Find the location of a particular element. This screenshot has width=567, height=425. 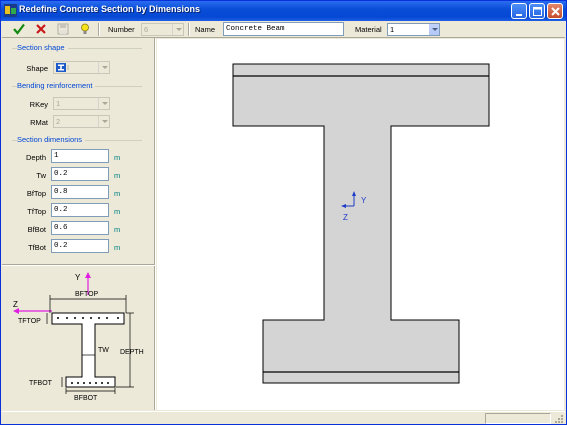

lightbulb-icon is located at coordinates (85, 28).